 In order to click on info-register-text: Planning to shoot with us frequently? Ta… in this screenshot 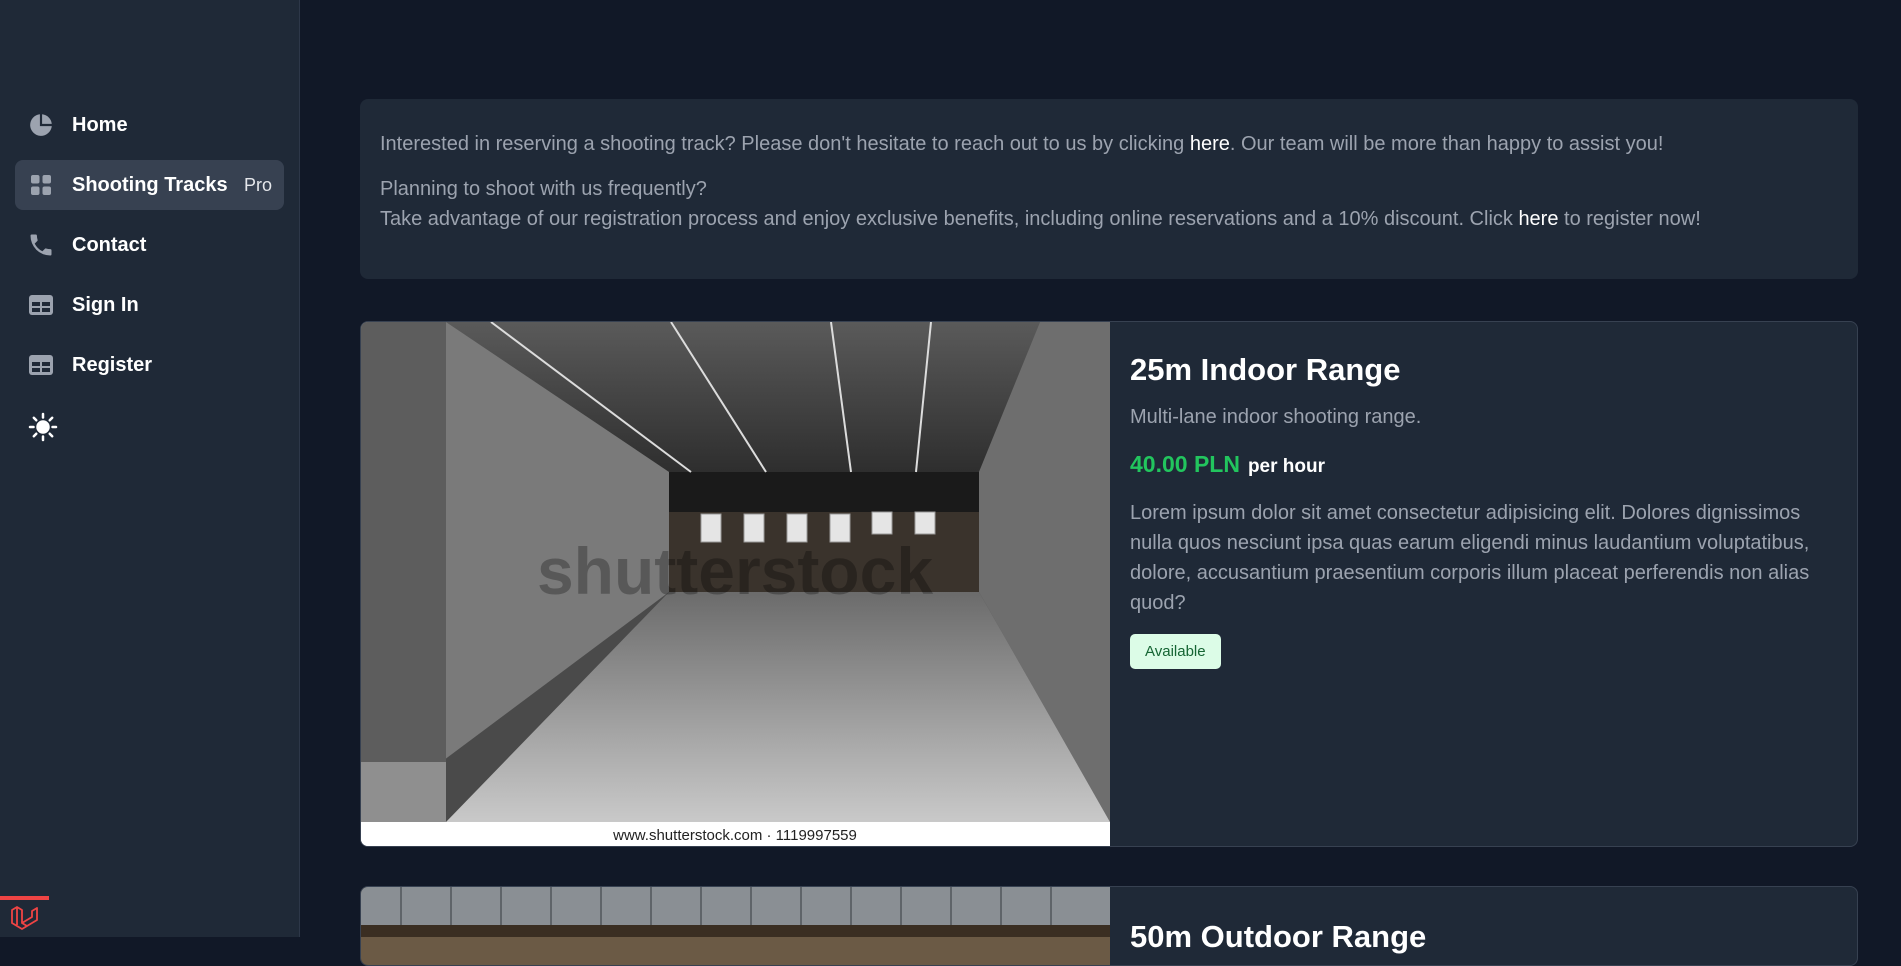, I will do `click(1040, 204)`.